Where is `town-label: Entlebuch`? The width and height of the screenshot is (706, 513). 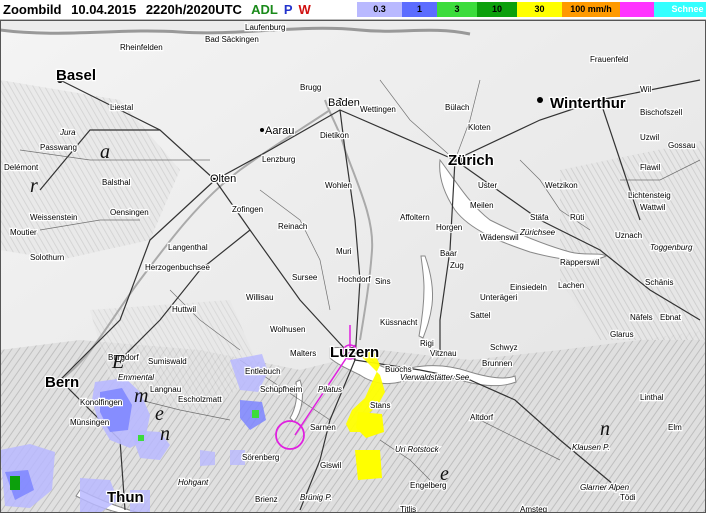
town-label: Entlebuch is located at coordinates (263, 371).